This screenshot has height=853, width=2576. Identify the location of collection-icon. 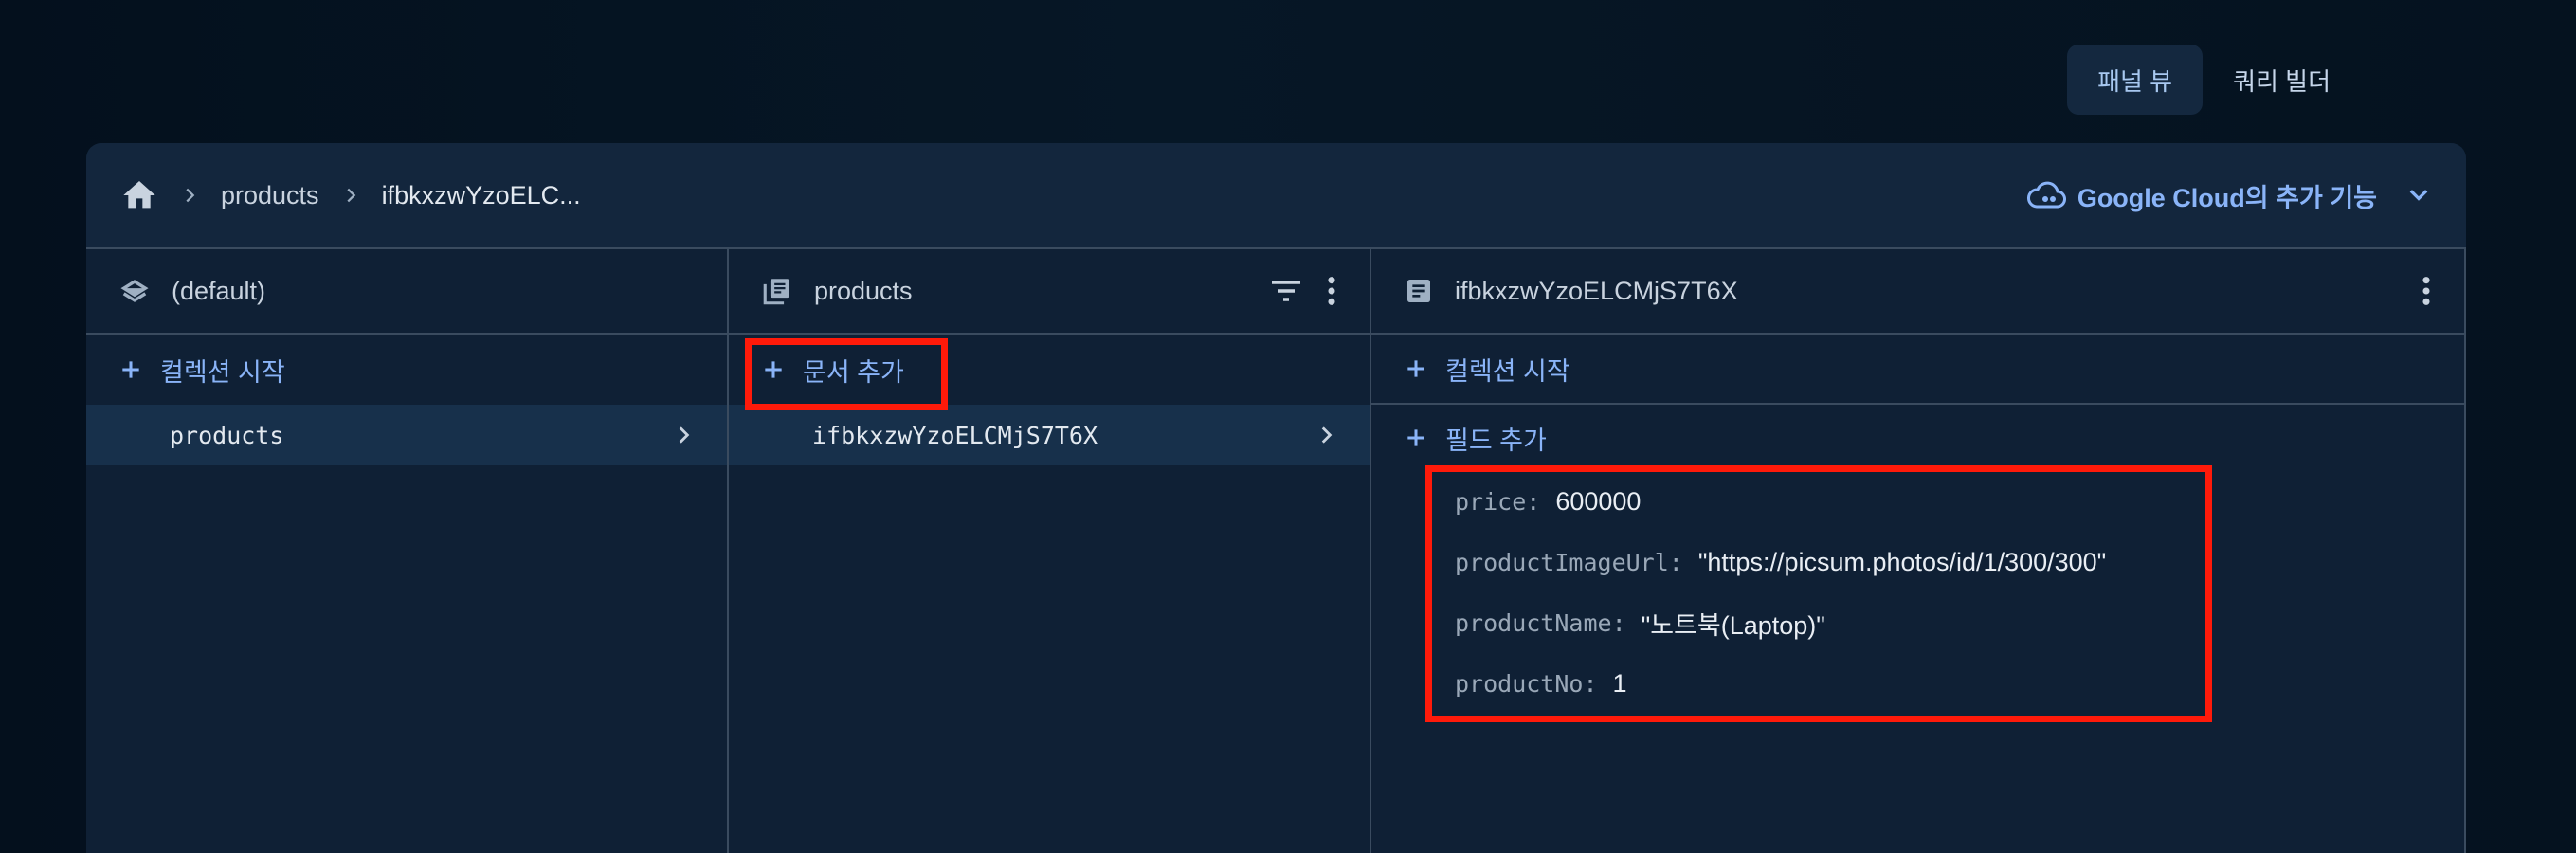
(777, 291).